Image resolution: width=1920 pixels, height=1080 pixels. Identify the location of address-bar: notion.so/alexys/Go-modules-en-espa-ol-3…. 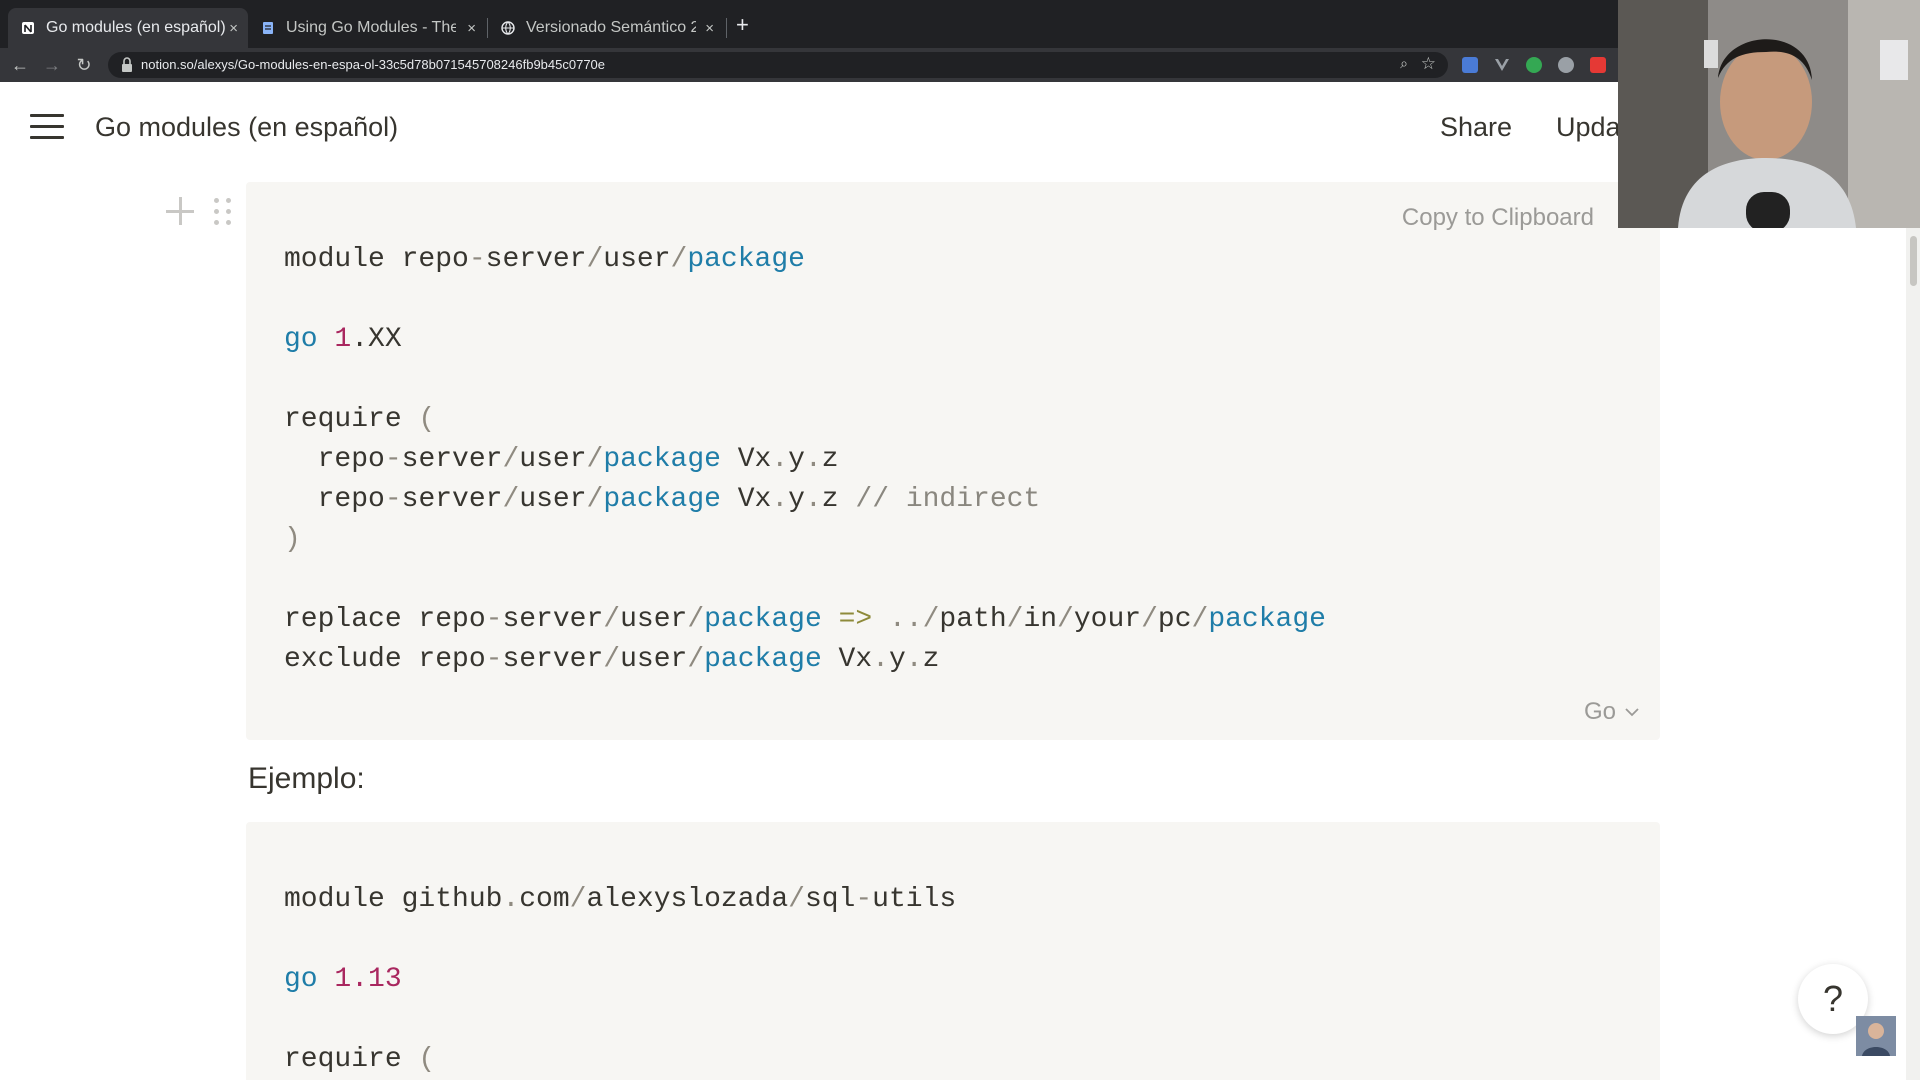
(778, 65).